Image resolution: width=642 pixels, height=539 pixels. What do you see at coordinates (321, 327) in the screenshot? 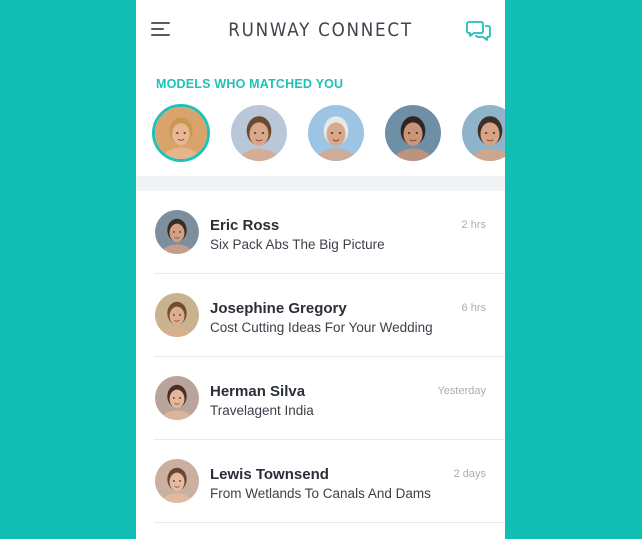
I see `message-preview: Cost Cutting Ideas For Your Wedding` at bounding box center [321, 327].